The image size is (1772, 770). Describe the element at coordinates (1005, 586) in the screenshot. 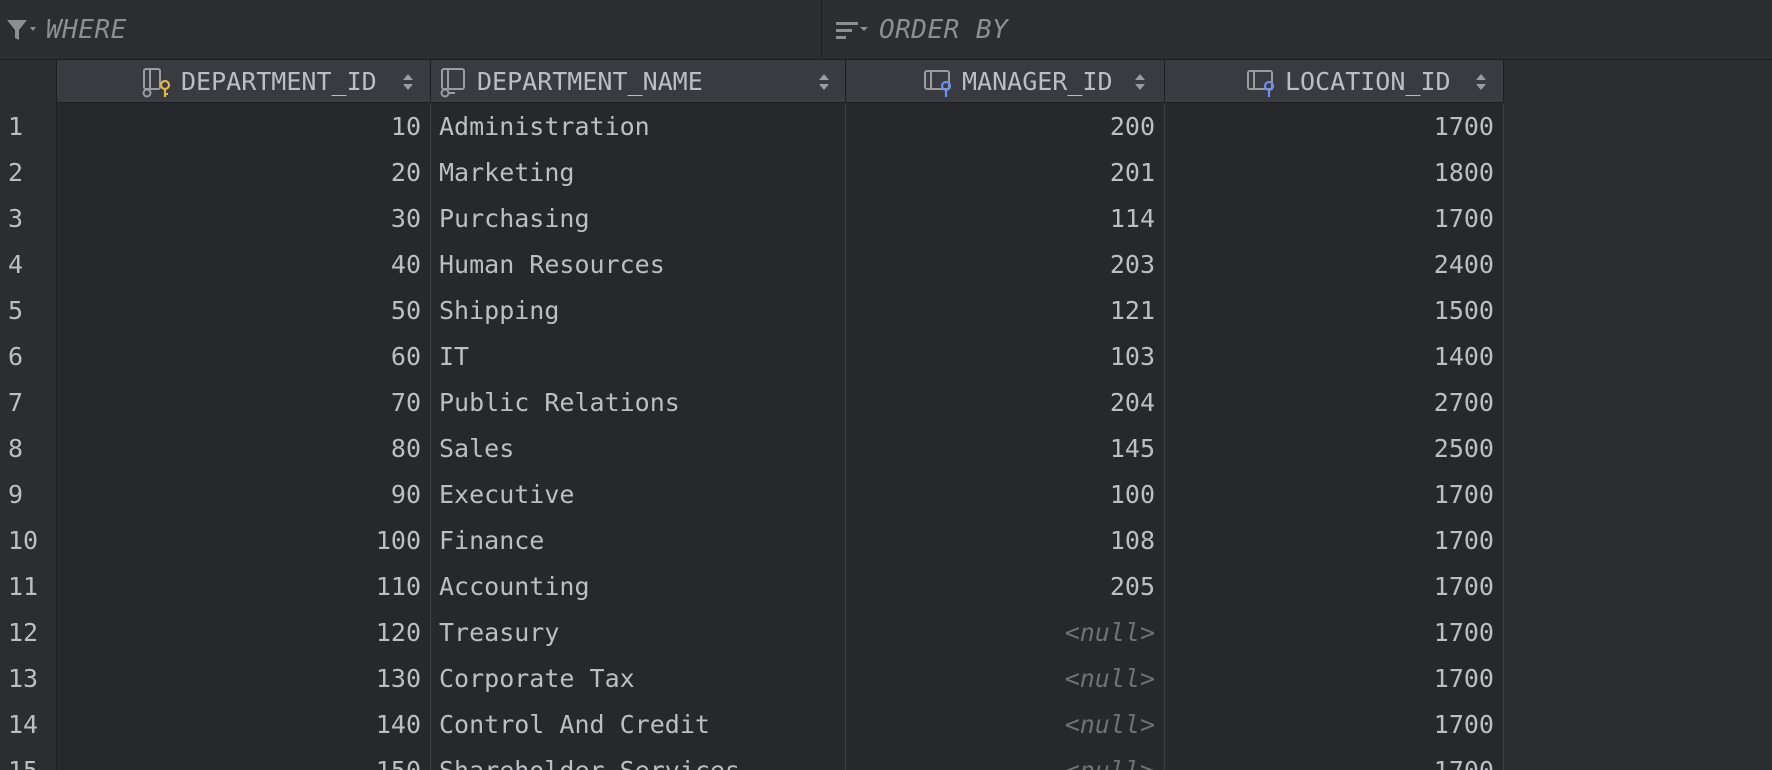

I see `cell-manager-id: 205` at that location.